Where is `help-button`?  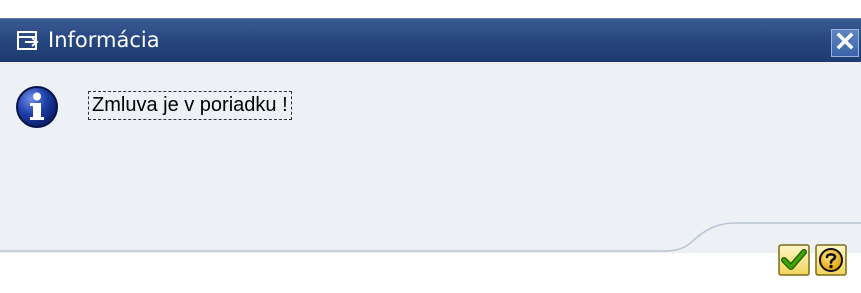 help-button is located at coordinates (831, 260).